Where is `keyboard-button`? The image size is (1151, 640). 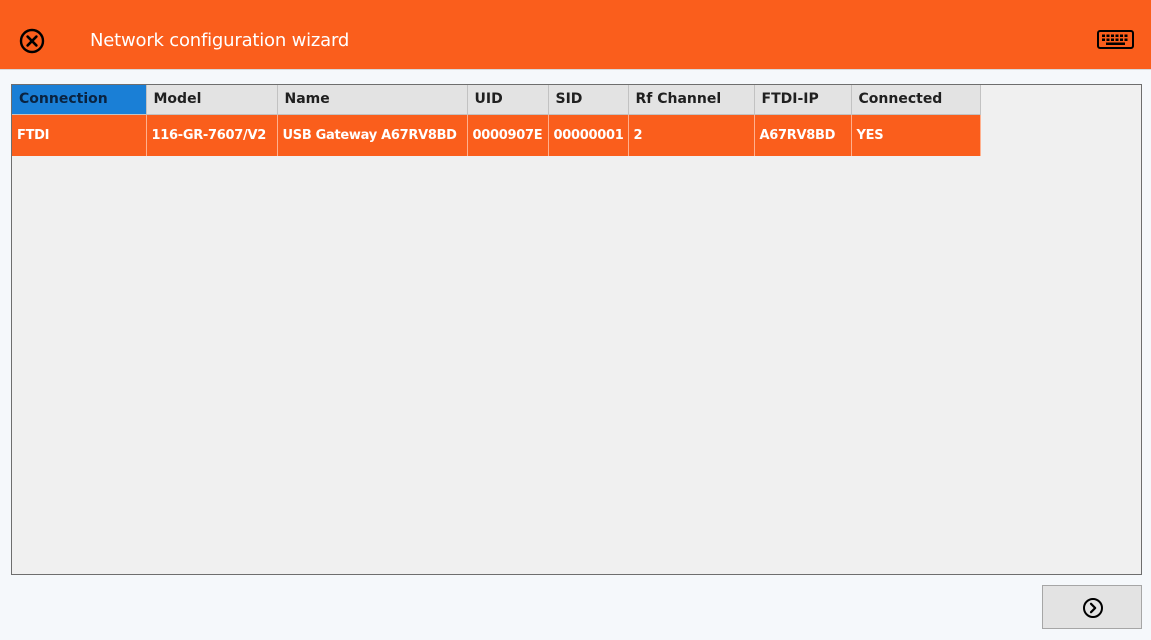 keyboard-button is located at coordinates (1115, 39).